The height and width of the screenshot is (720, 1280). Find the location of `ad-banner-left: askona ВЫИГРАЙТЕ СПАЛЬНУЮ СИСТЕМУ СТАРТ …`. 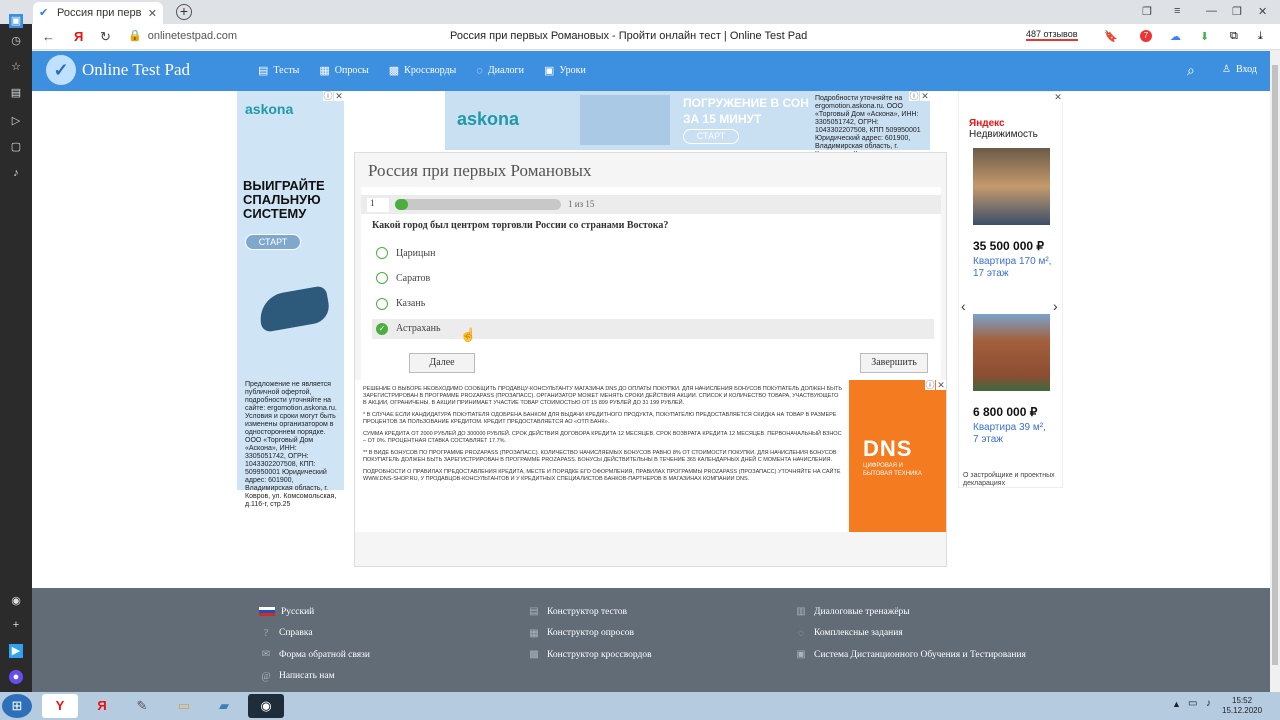

ad-banner-left: askona ВЫИГРАЙТЕ СПАЛЬНУЮ СИСТЕМУ СТАРТ … is located at coordinates (290, 299).